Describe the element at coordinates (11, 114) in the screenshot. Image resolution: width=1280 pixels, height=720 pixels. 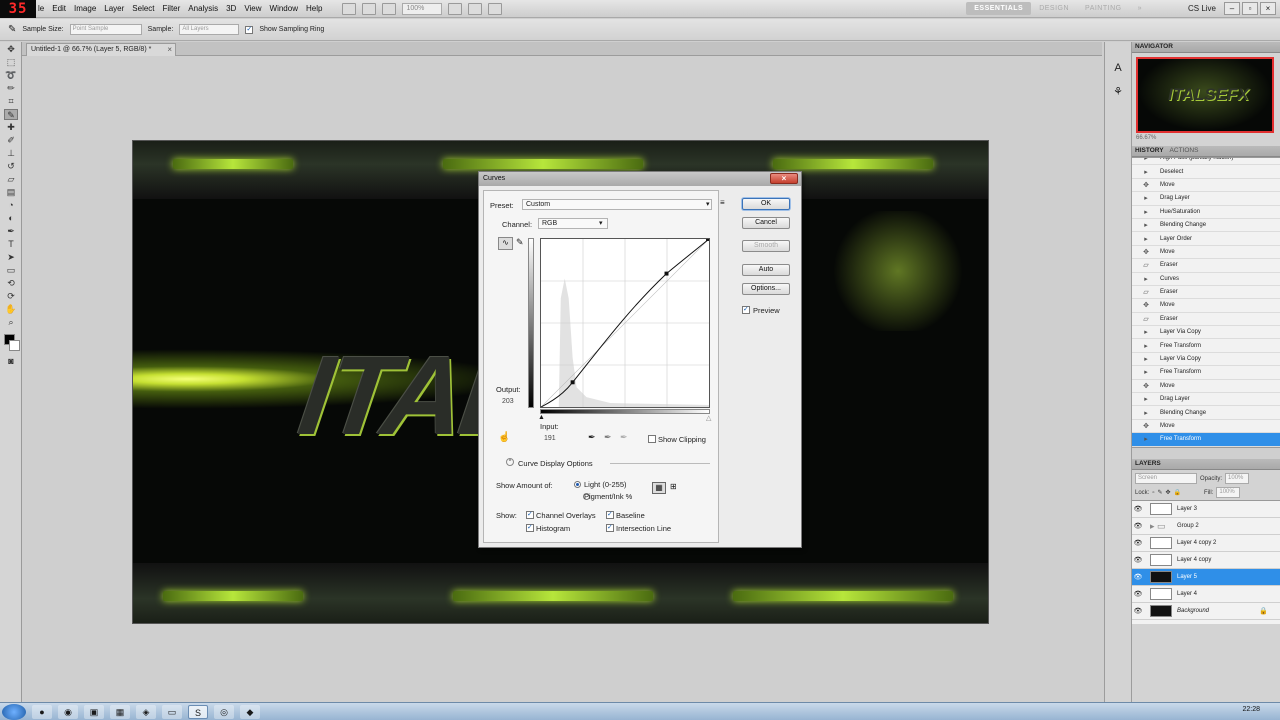
I see `eyedropper-tool-icon: ✎` at that location.